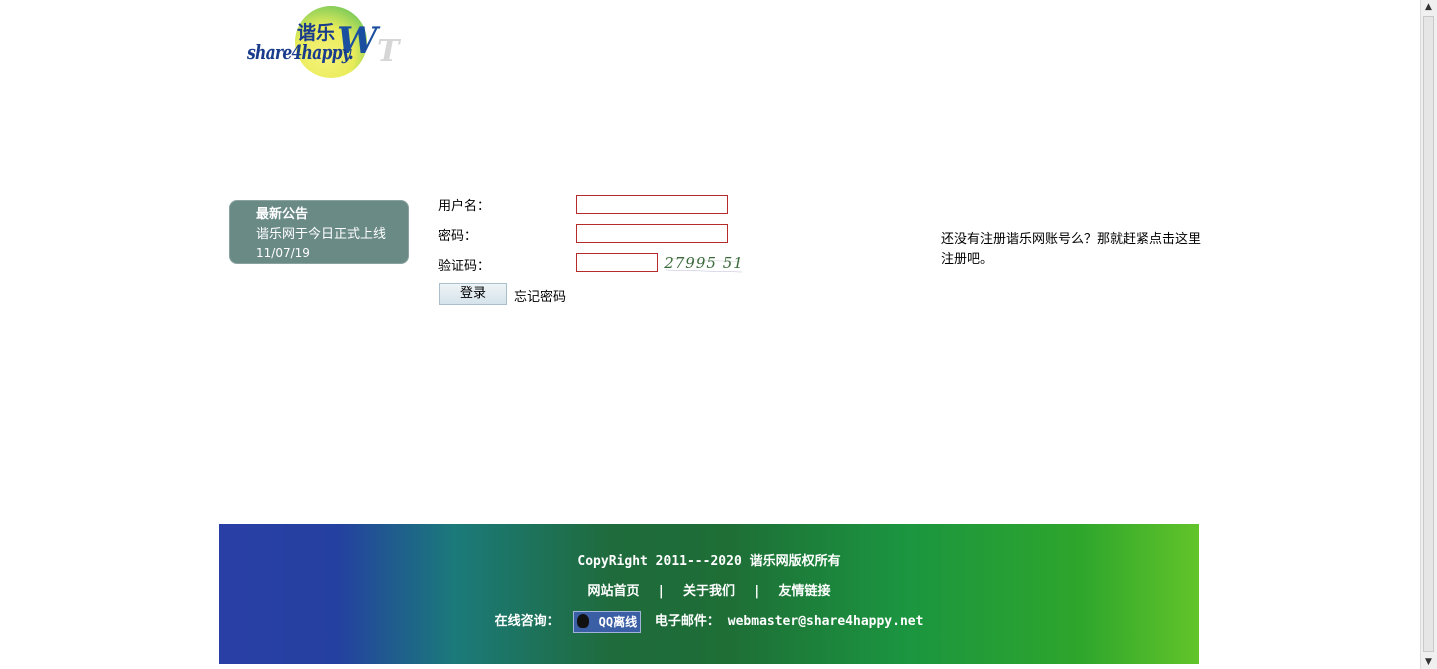  Describe the element at coordinates (540, 295) in the screenshot. I see `forgot-password-link: 忘记密码` at that location.